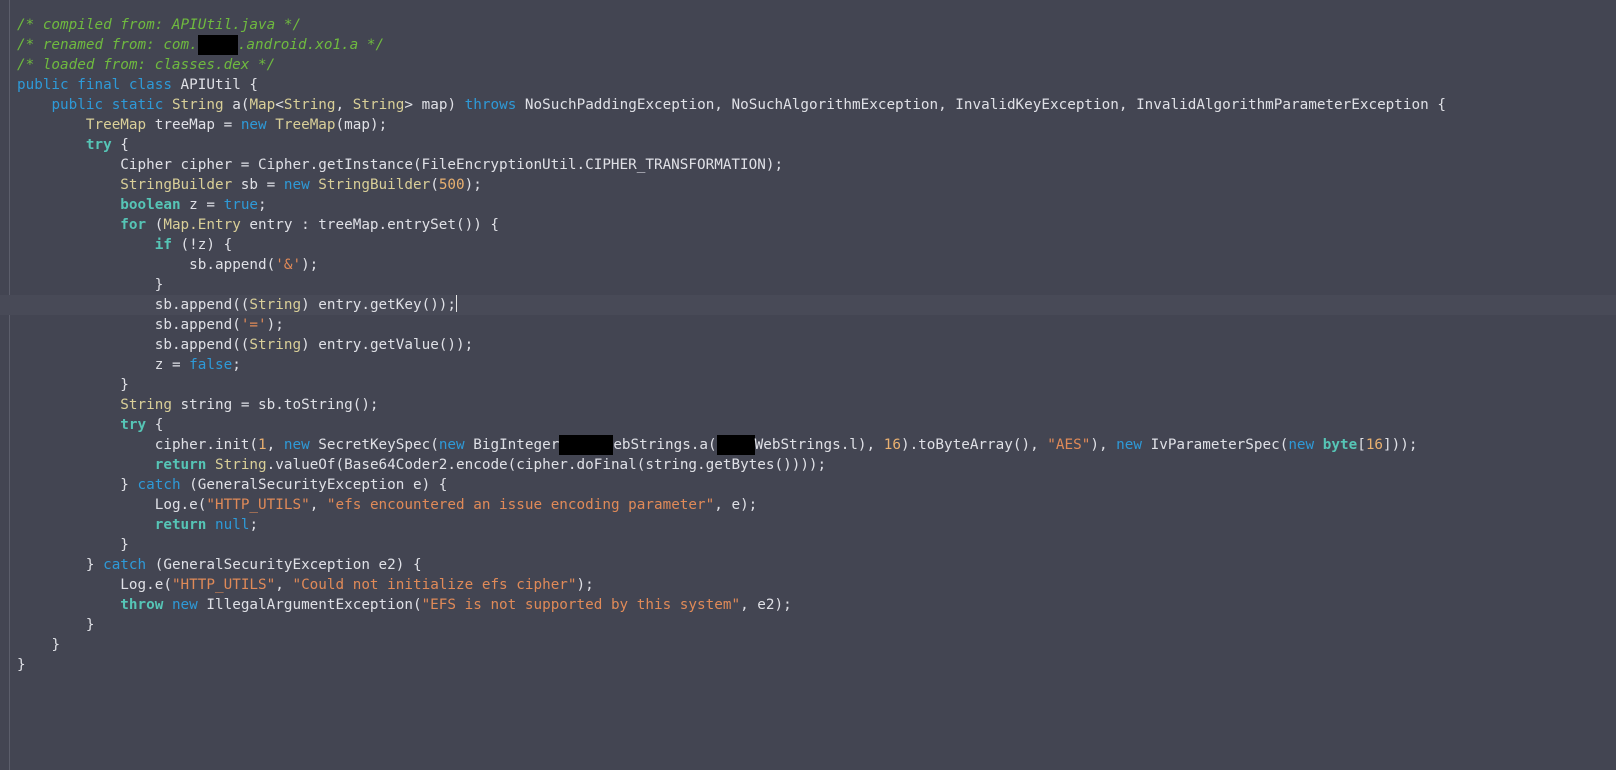 The height and width of the screenshot is (770, 1616). Describe the element at coordinates (361, 125) in the screenshot. I see `code-token: (map);` at that location.